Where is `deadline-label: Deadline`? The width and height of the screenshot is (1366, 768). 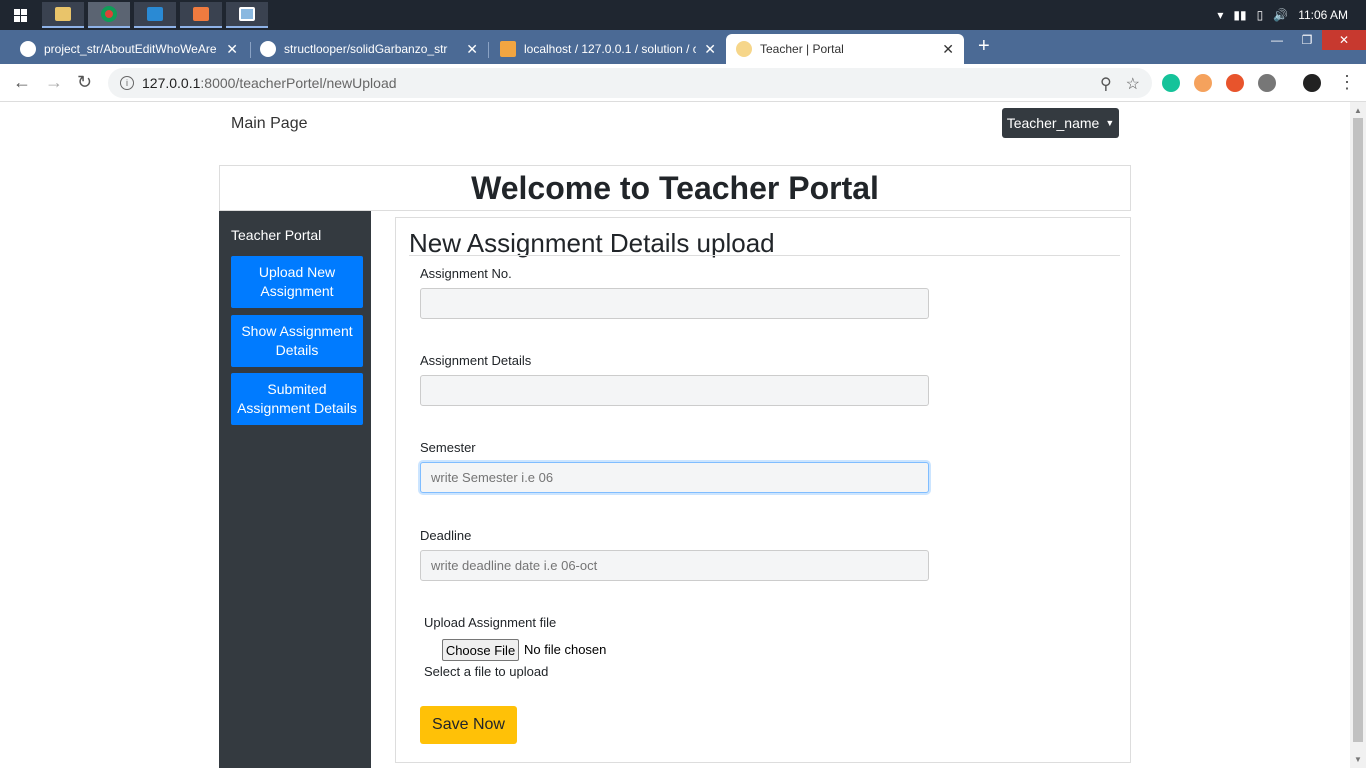
deadline-label: Deadline is located at coordinates (446, 535).